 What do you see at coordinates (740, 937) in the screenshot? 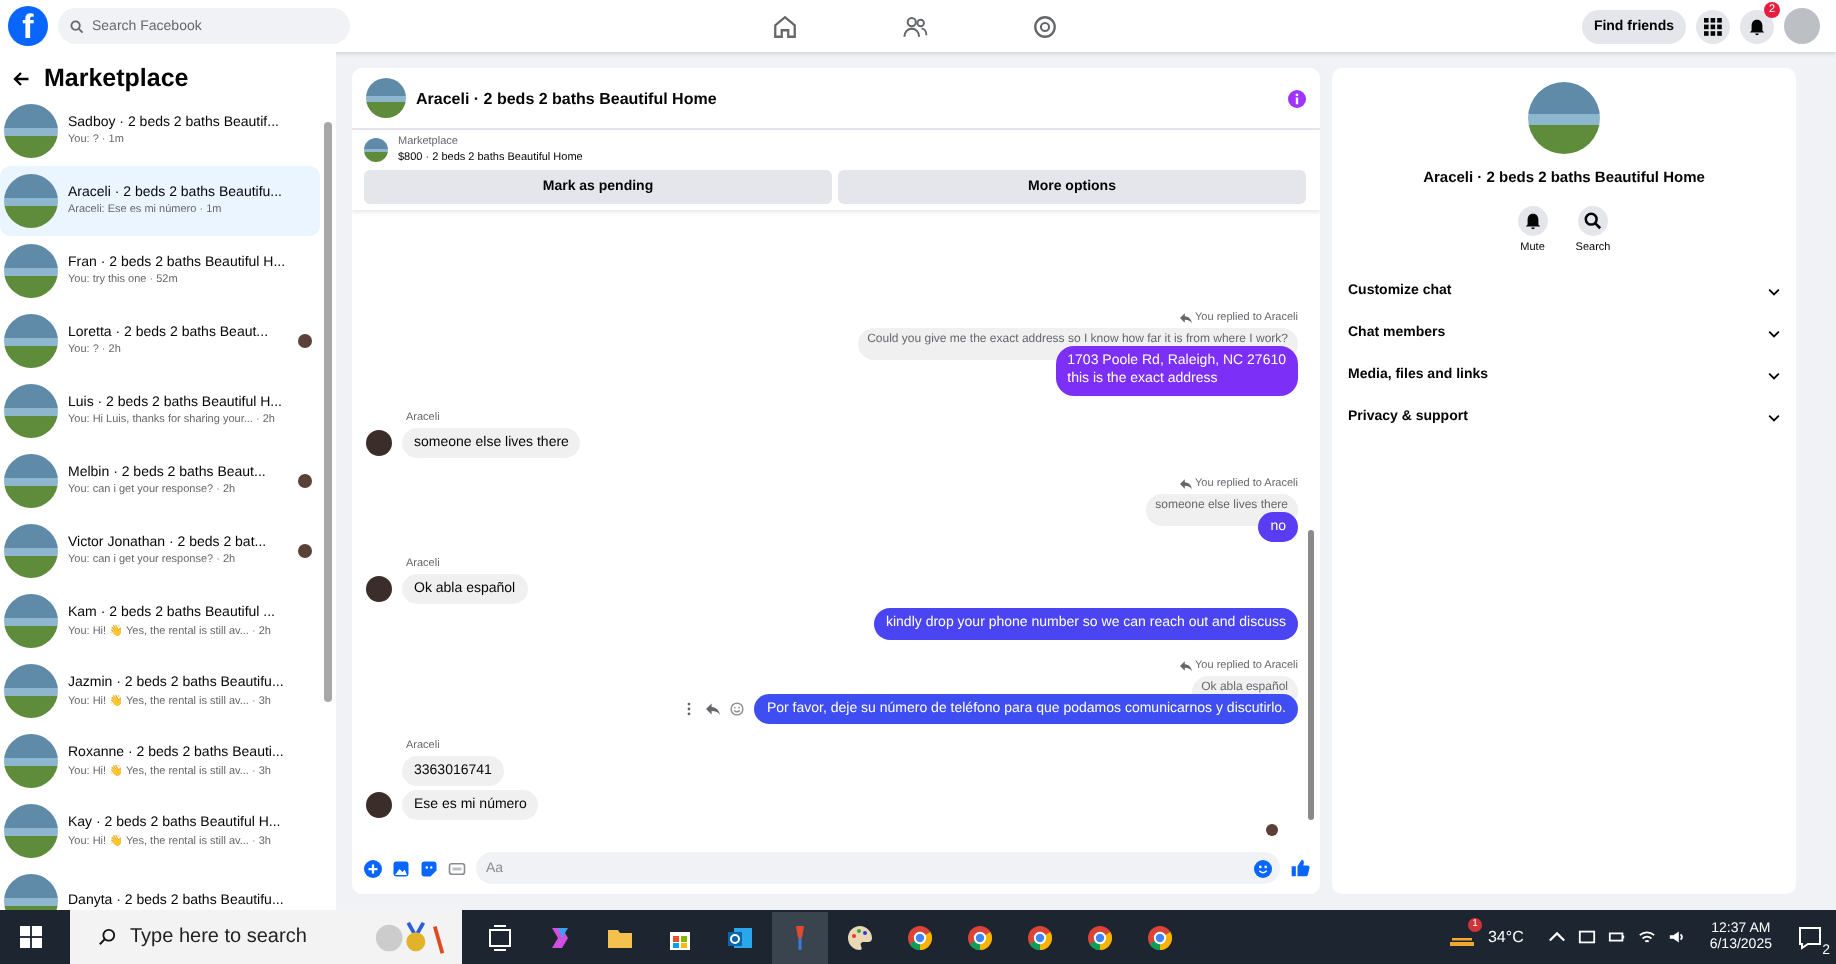
I see `outlook-icon` at bounding box center [740, 937].